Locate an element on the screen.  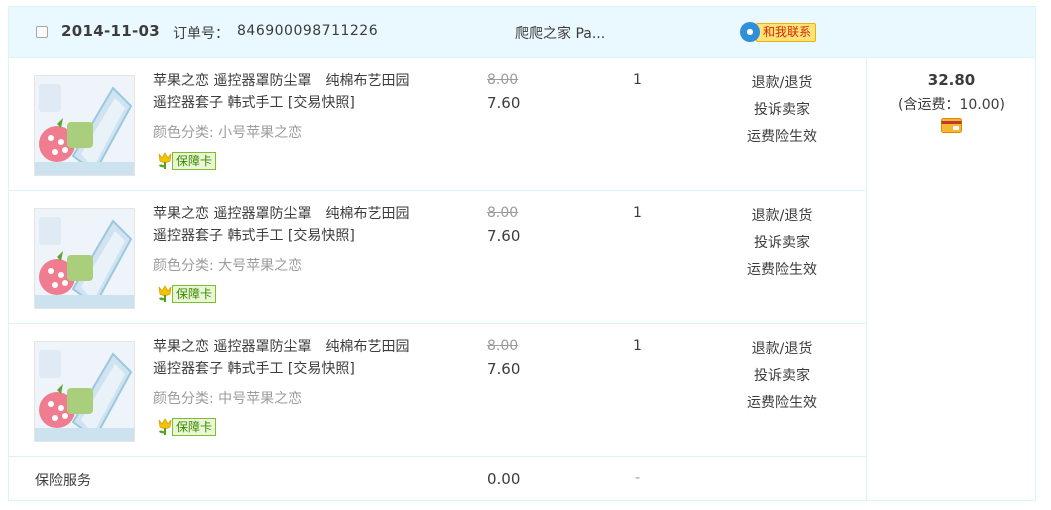
order-date: 2014-11-03 is located at coordinates (110, 31).